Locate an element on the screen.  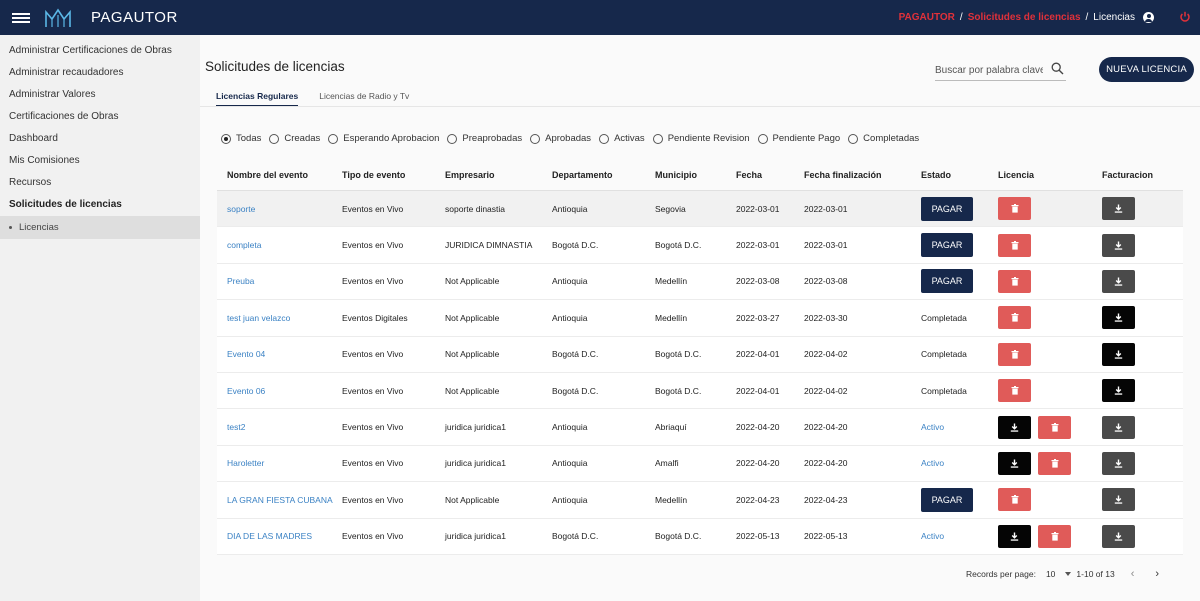
column-header: Licencia is located at coordinates (1047, 175).